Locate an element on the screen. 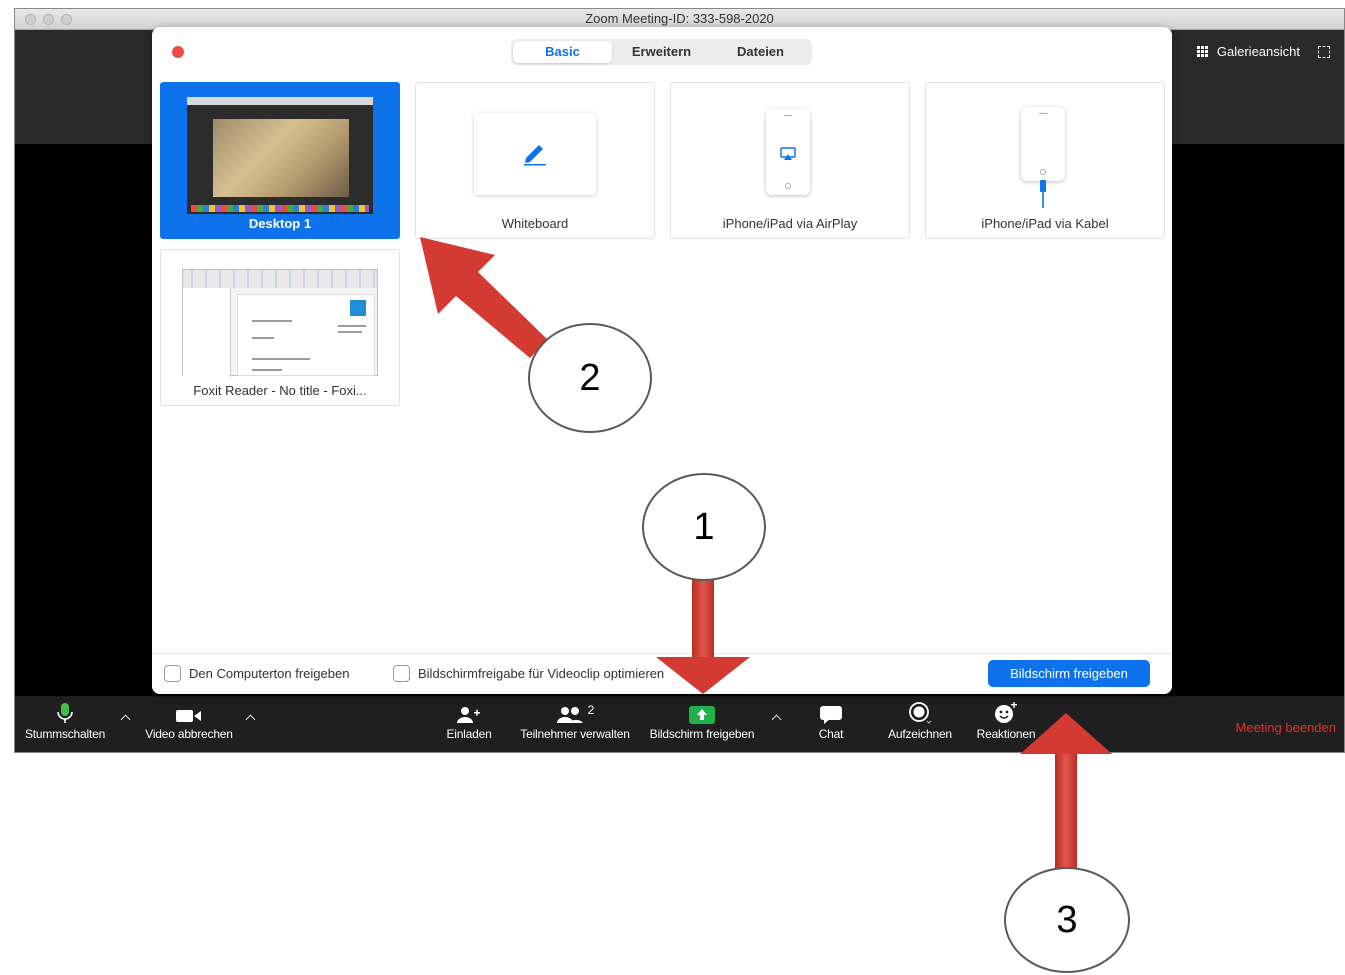  annotation-arrow-diagonal is located at coordinates (484, 297).